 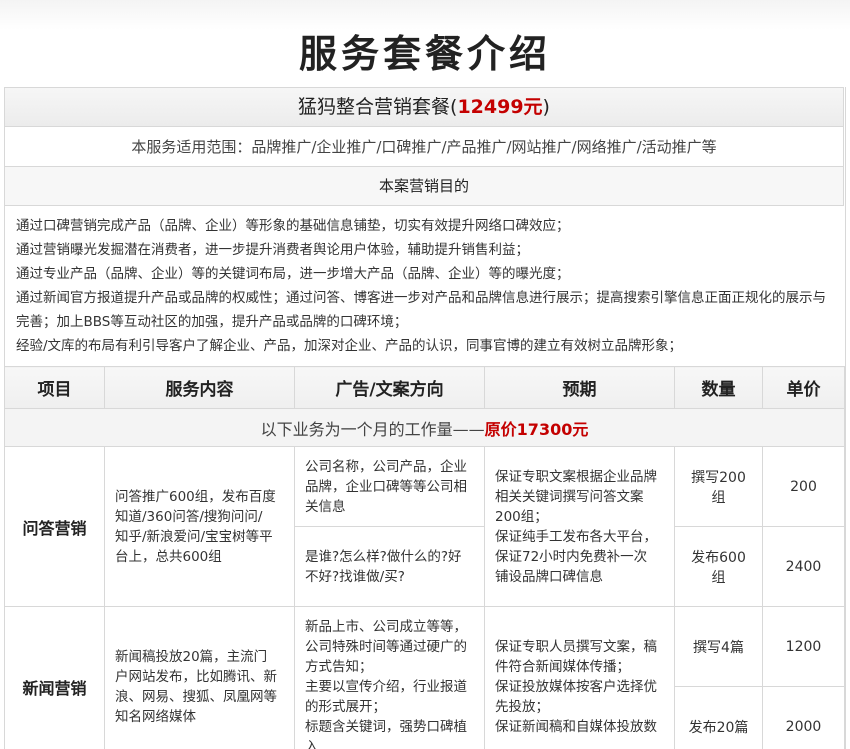 What do you see at coordinates (536, 429) in the screenshot?
I see `original-price: 原价17300元` at bounding box center [536, 429].